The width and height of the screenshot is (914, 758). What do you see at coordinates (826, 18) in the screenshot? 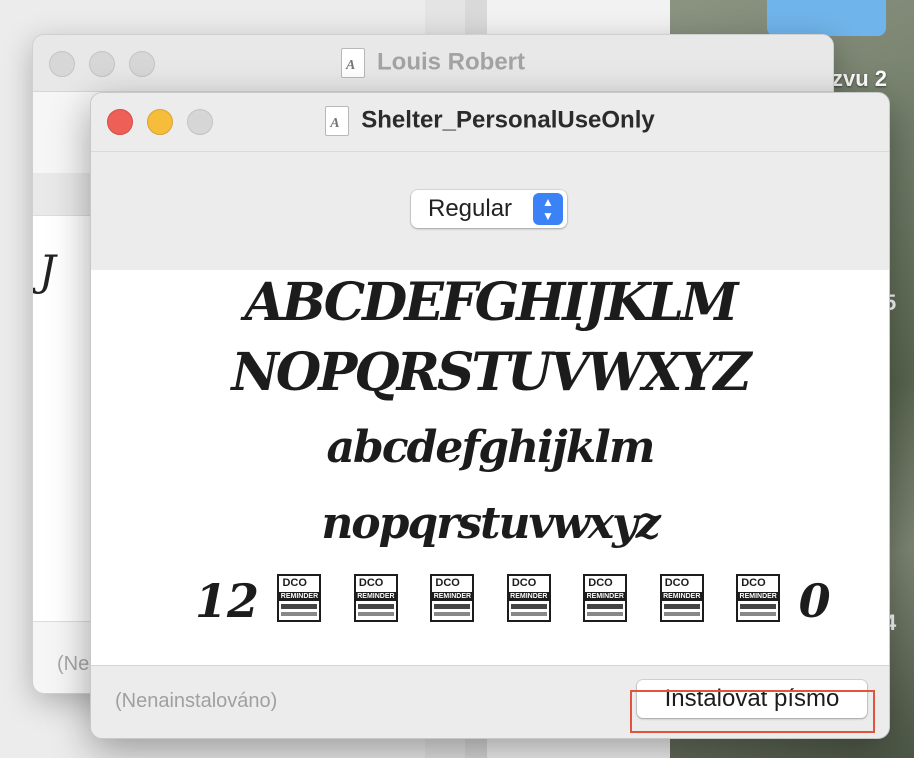
I see `desktop-folder-icon` at bounding box center [826, 18].